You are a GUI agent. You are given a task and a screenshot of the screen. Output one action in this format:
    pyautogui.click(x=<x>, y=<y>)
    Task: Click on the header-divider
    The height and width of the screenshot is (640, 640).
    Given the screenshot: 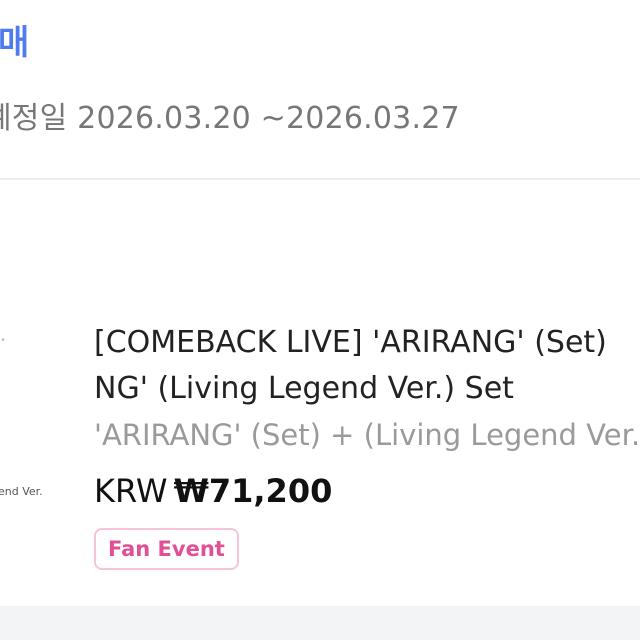 What is the action you would take?
    pyautogui.click(x=320, y=179)
    